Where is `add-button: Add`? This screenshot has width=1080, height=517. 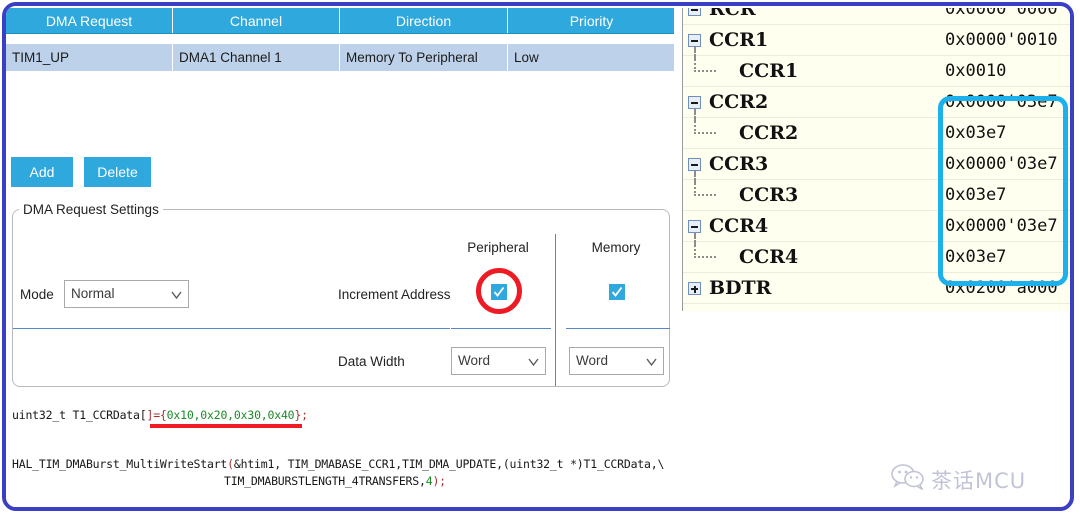
add-button: Add is located at coordinates (42, 172).